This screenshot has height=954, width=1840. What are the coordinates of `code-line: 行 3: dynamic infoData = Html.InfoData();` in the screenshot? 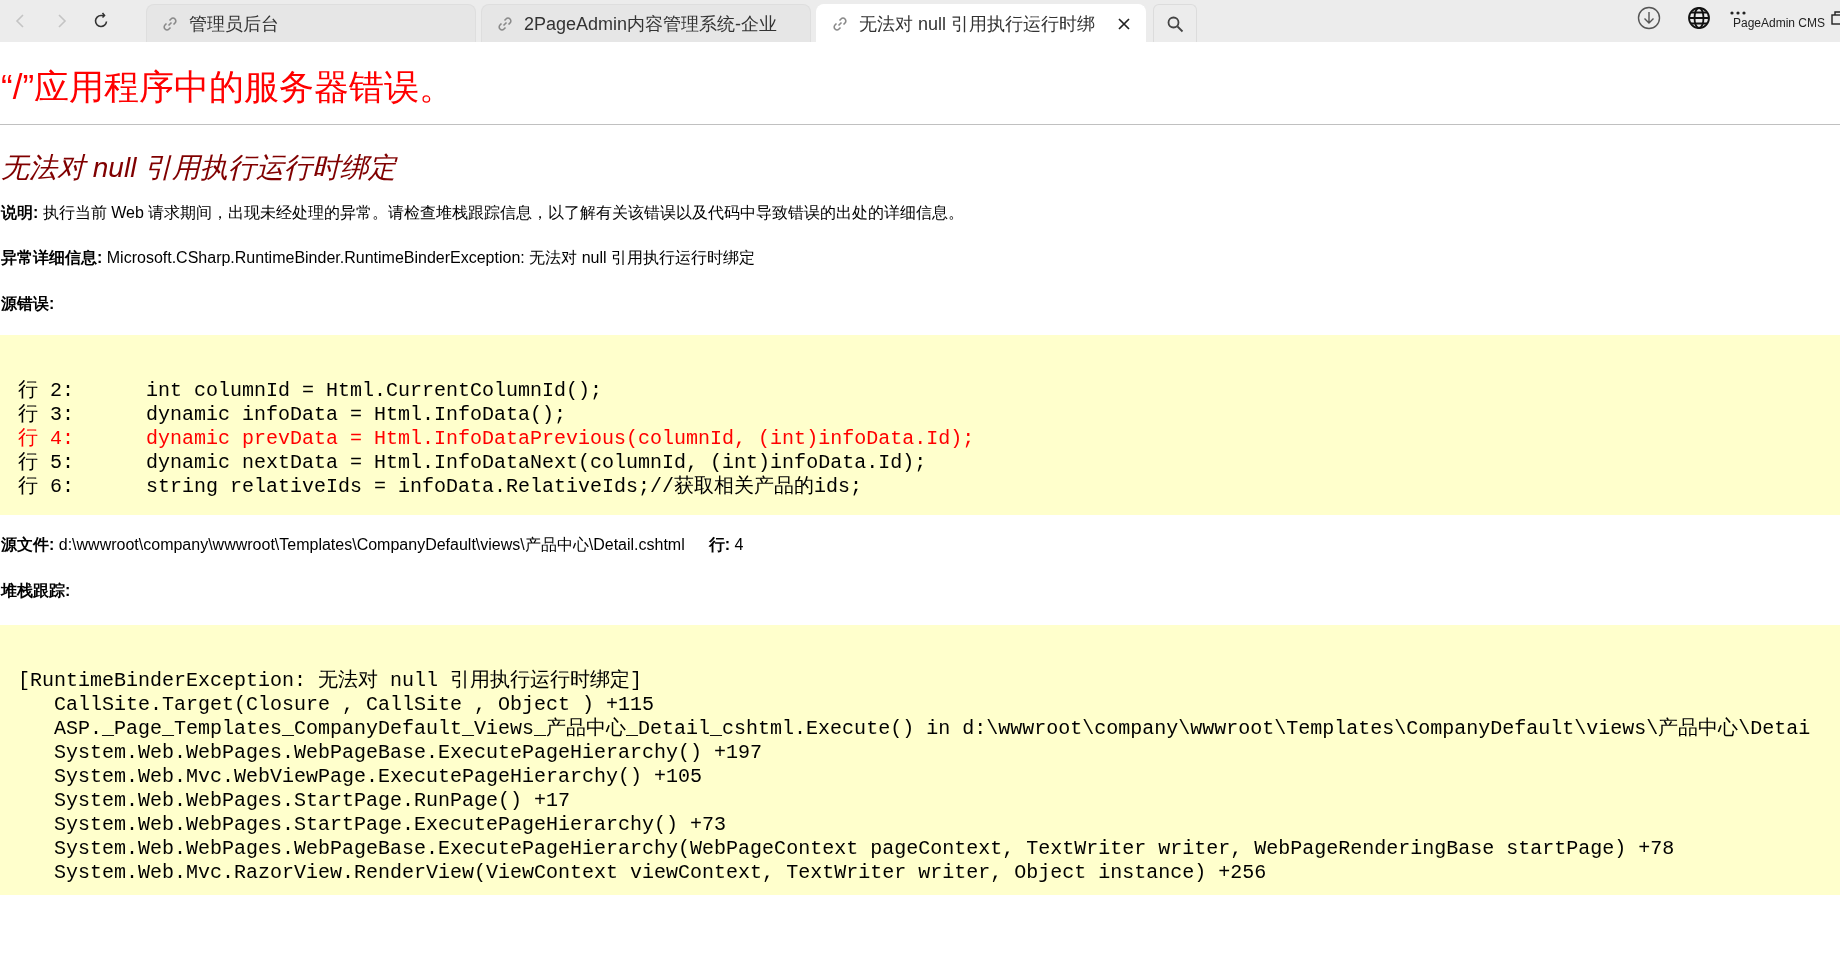 It's located at (292, 415).